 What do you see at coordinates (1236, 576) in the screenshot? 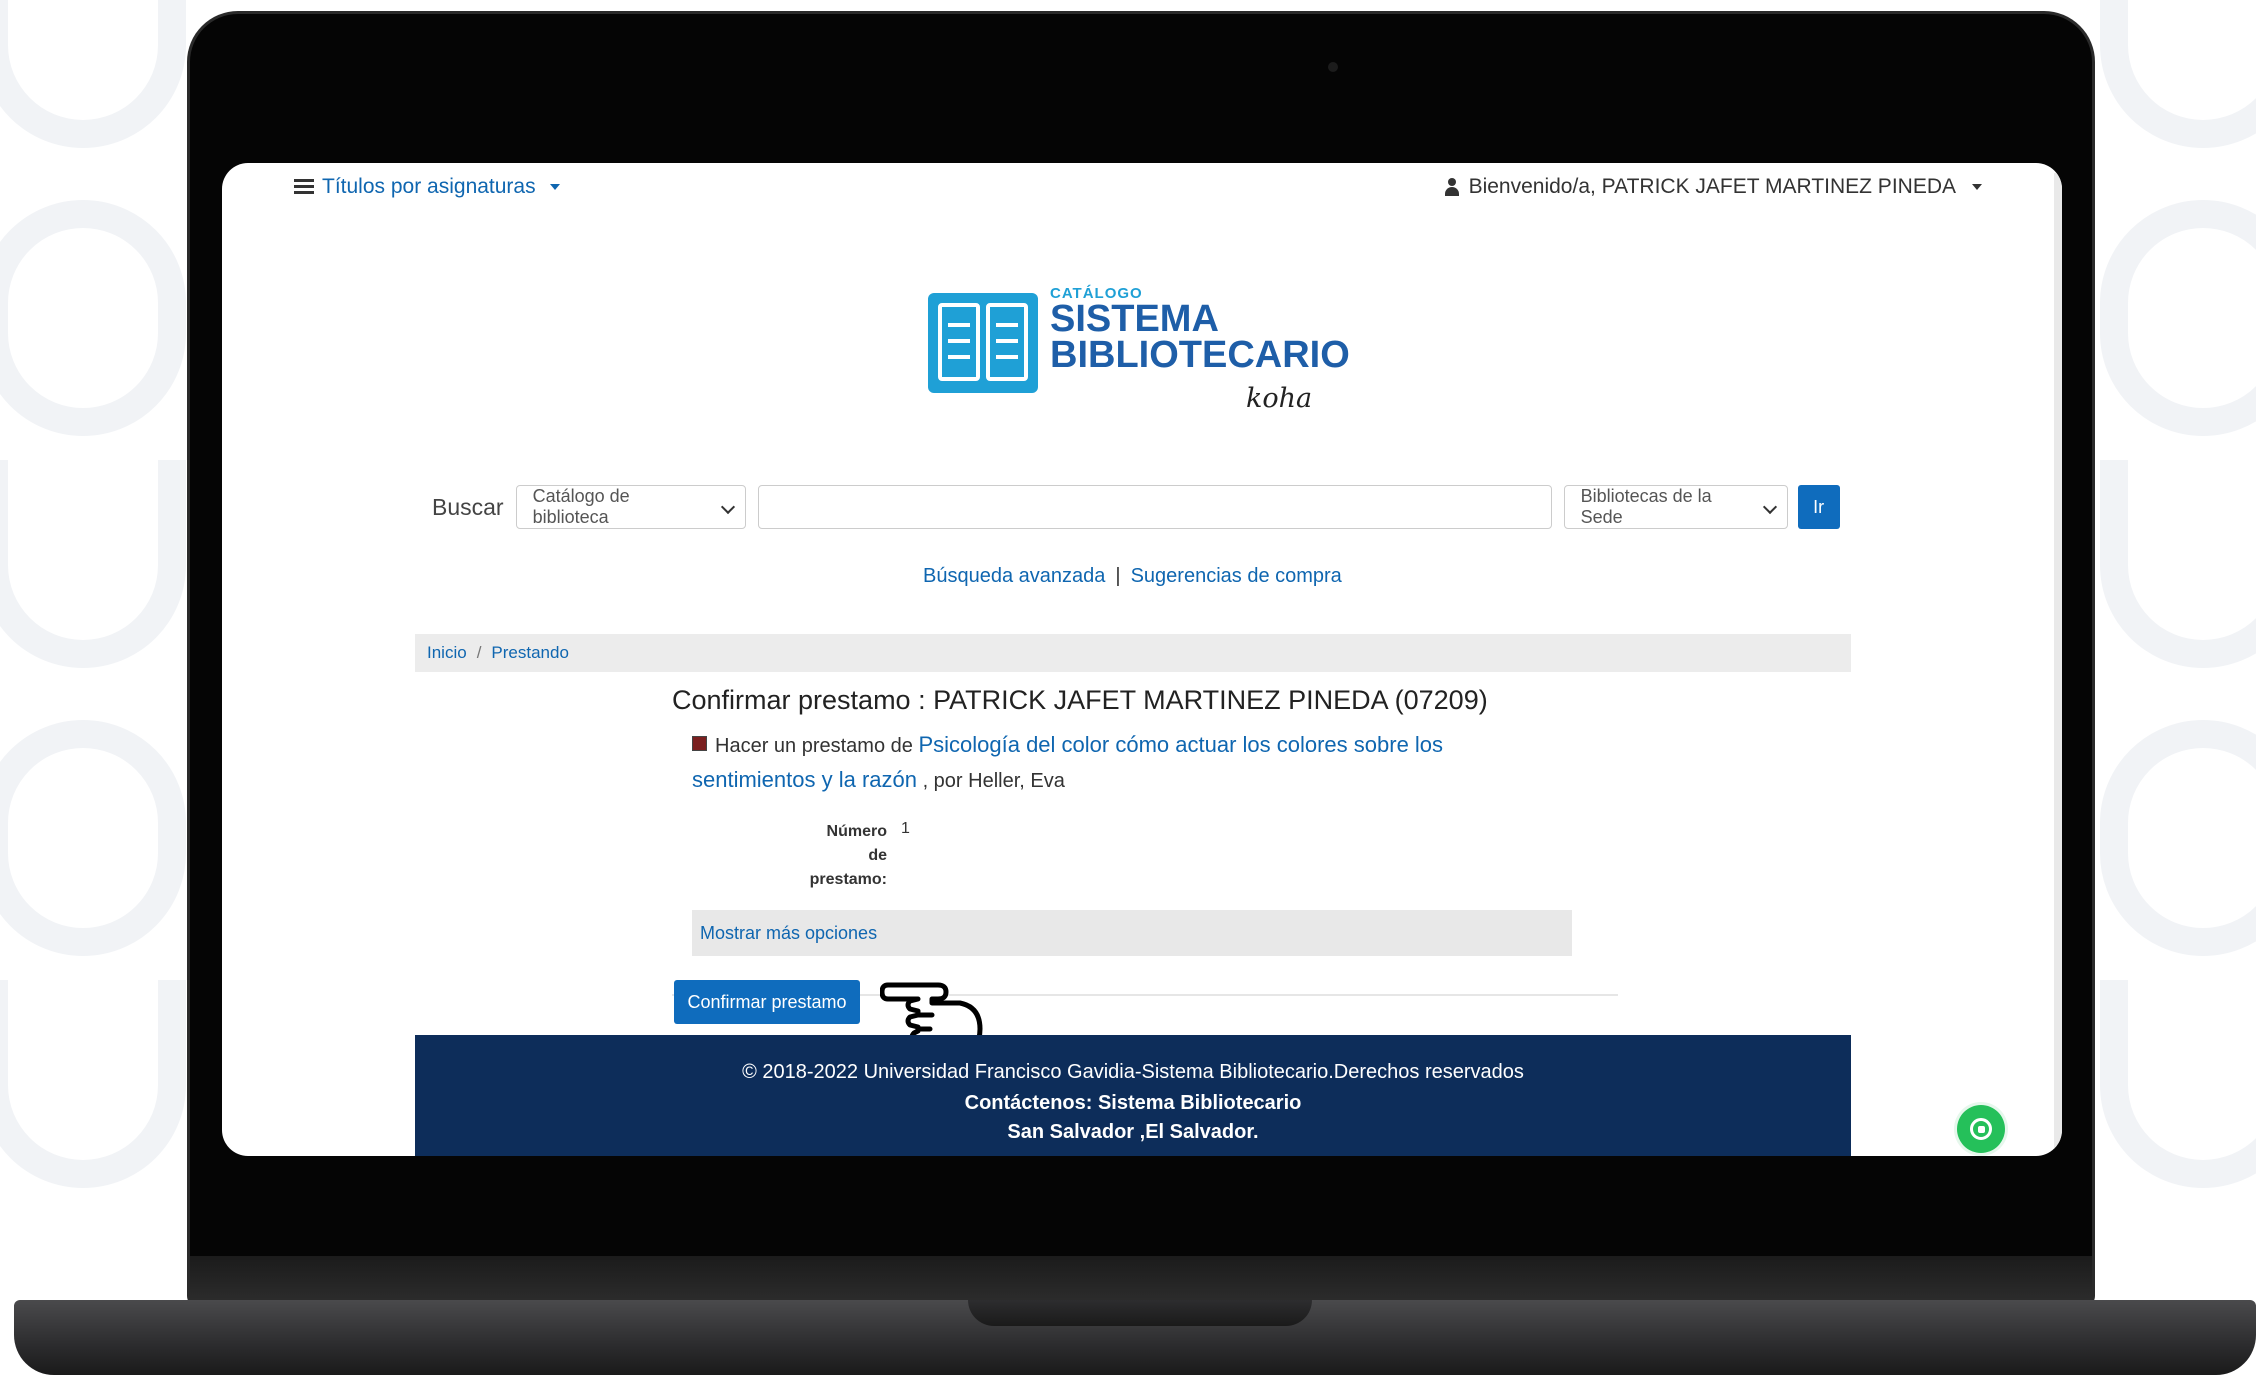
I see `purchase-suggestions-link: Sugerencias de compra` at bounding box center [1236, 576].